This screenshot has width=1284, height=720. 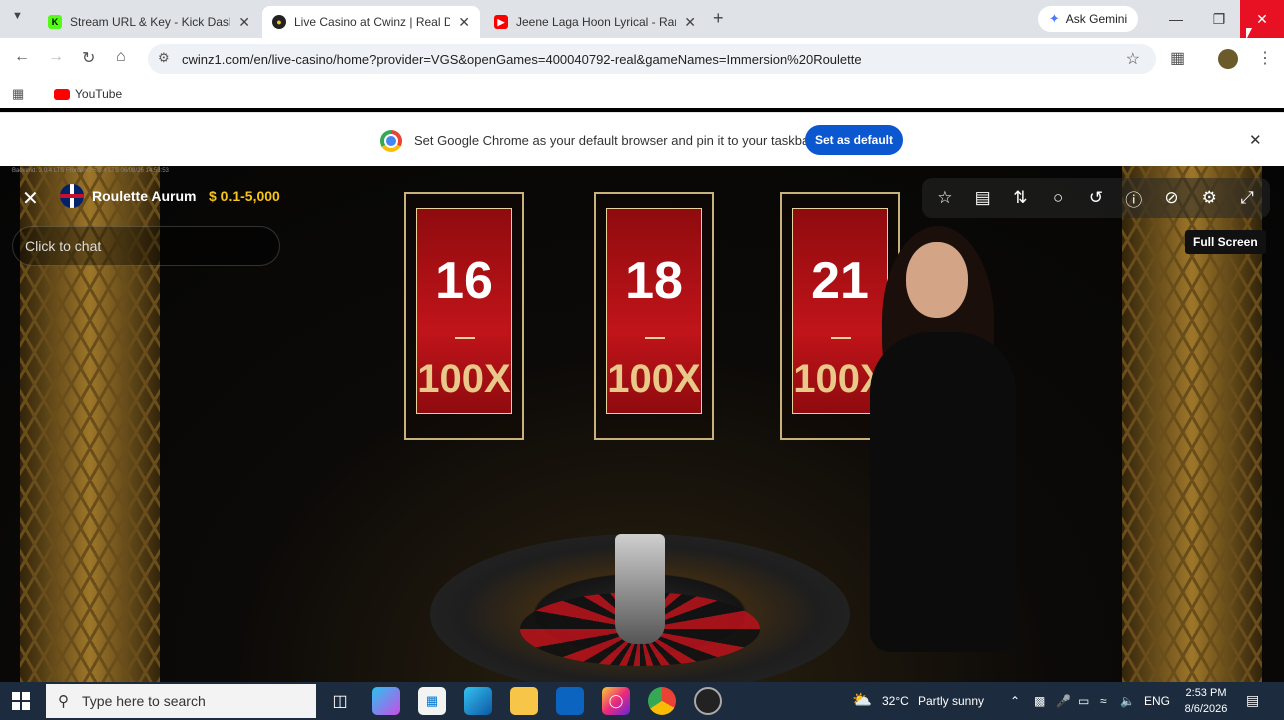 What do you see at coordinates (391, 141) in the screenshot?
I see `chrome-logo-icon` at bounding box center [391, 141].